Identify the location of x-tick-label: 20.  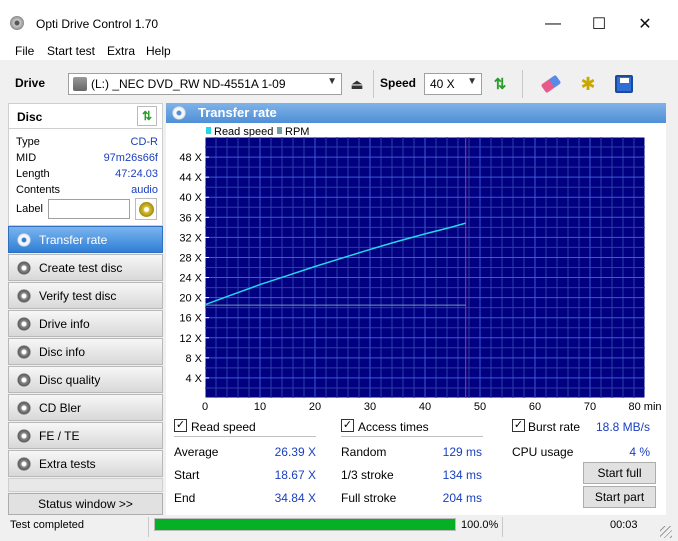
(315, 407).